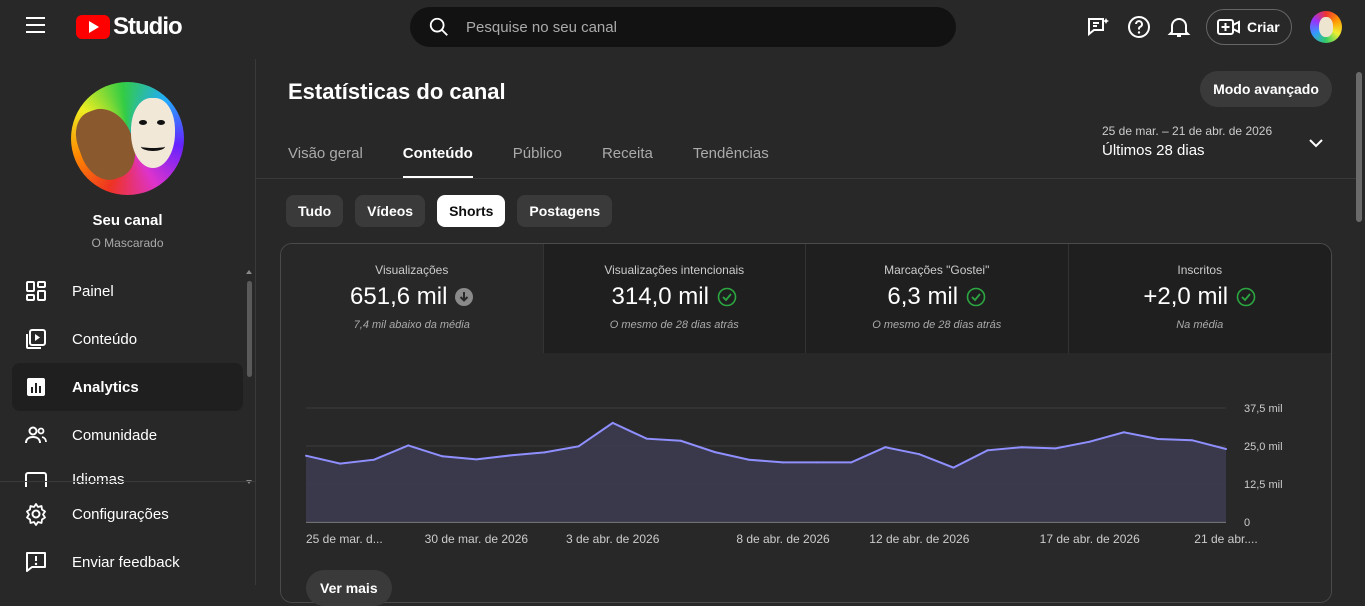  What do you see at coordinates (806, 178) in the screenshot?
I see `tabs-divider` at bounding box center [806, 178].